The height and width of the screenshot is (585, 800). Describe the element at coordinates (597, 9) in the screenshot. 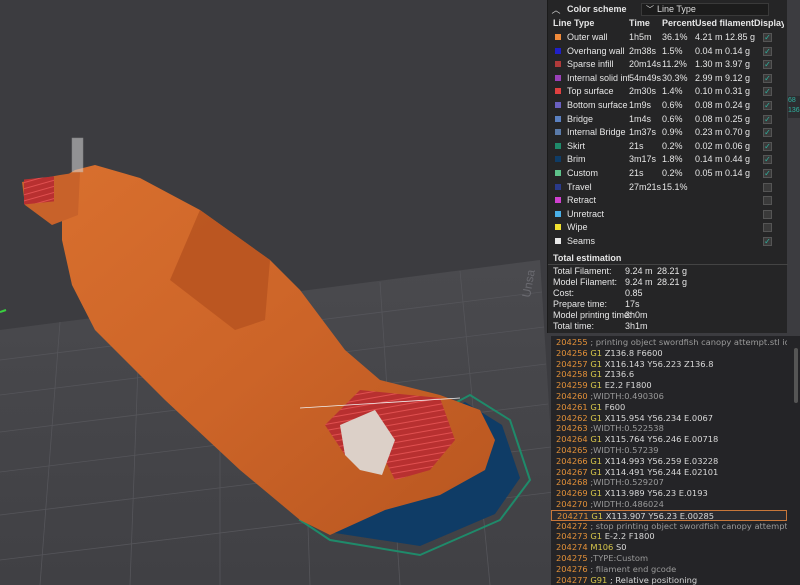

I see `legend-title: Color scheme` at that location.